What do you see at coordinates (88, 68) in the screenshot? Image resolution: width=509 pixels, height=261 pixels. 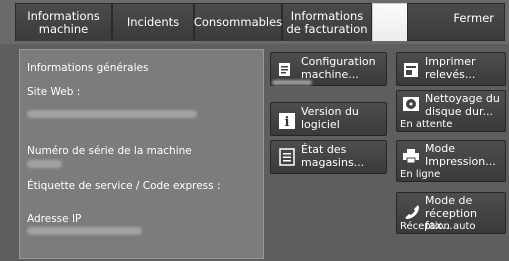 I see `general-info-heading: Informations générales` at bounding box center [88, 68].